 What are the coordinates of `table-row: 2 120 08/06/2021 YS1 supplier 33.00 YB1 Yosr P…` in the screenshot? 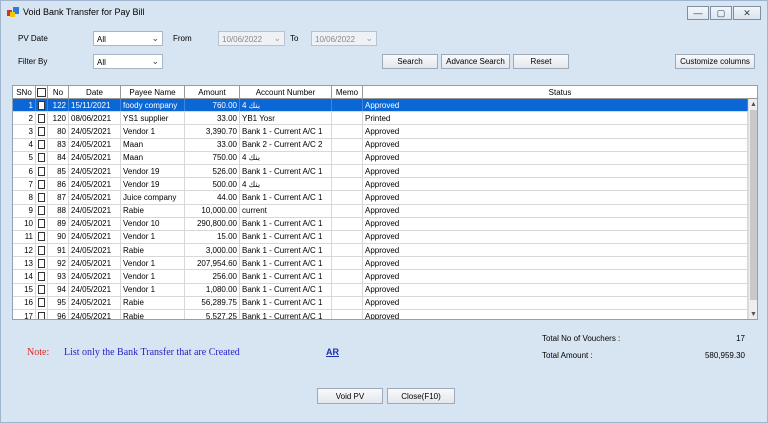 It's located at (380, 119).